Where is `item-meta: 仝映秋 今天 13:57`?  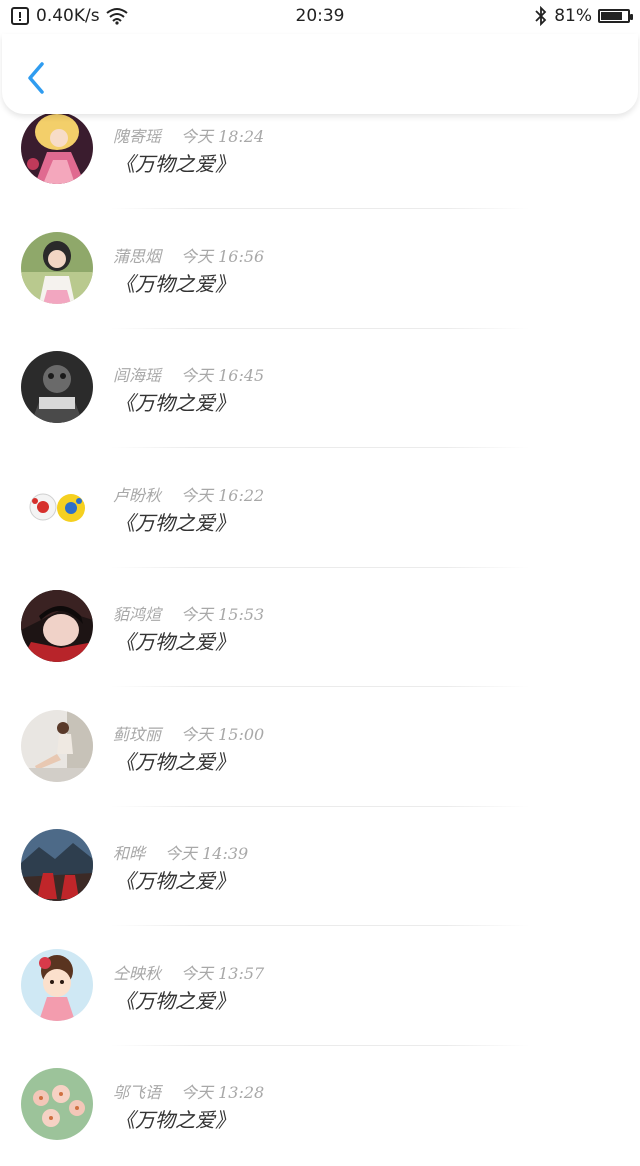
item-meta: 仝映秋 今天 13:57 is located at coordinates (188, 972).